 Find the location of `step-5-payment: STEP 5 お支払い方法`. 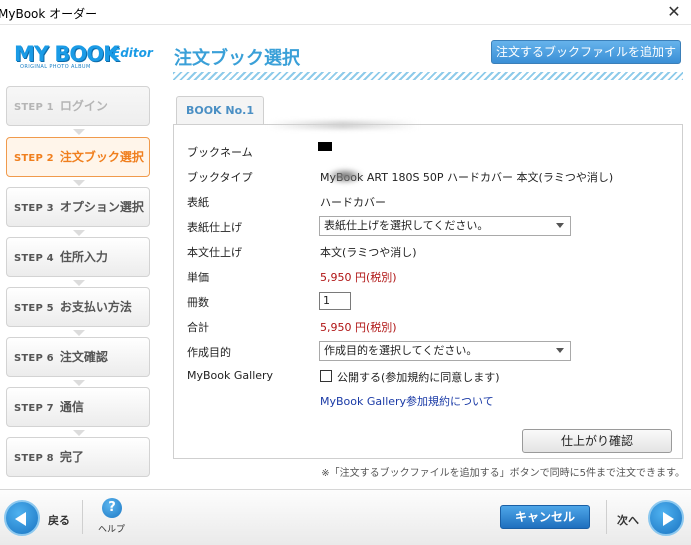

step-5-payment: STEP 5 お支払い方法 is located at coordinates (78, 311).